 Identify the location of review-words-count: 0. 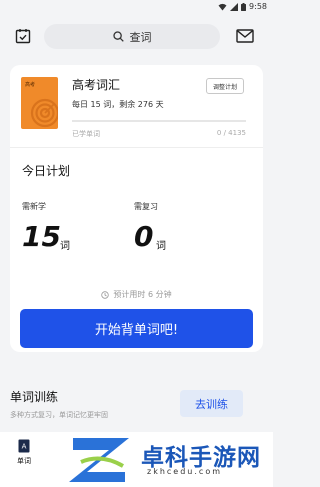
(144, 236).